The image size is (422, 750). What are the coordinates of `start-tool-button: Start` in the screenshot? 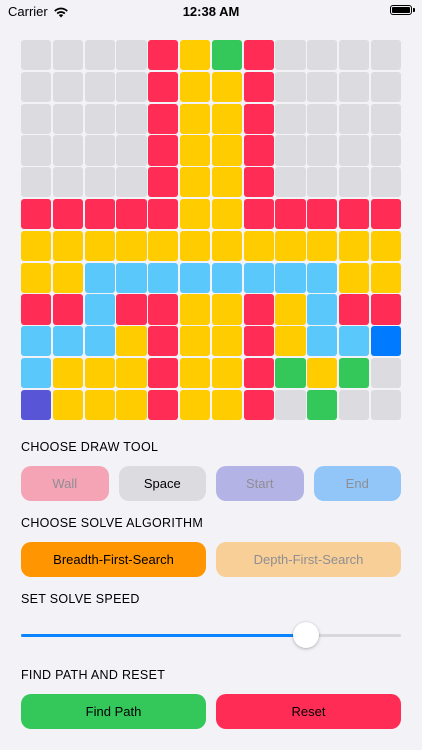 It's located at (260, 483).